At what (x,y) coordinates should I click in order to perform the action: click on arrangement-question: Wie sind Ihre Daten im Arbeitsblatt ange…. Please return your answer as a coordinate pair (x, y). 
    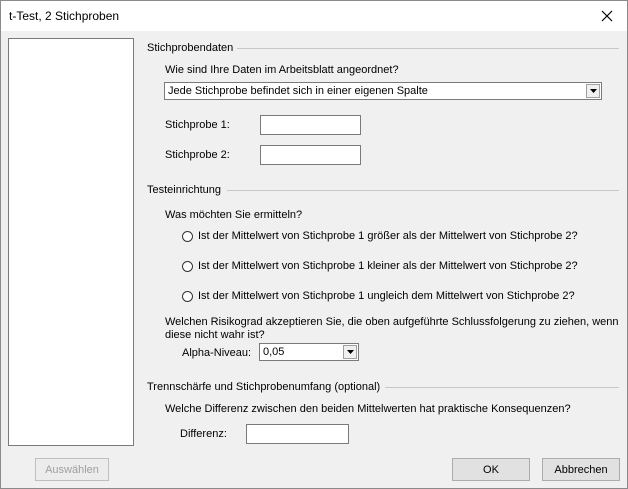
    Looking at the image, I should click on (282, 70).